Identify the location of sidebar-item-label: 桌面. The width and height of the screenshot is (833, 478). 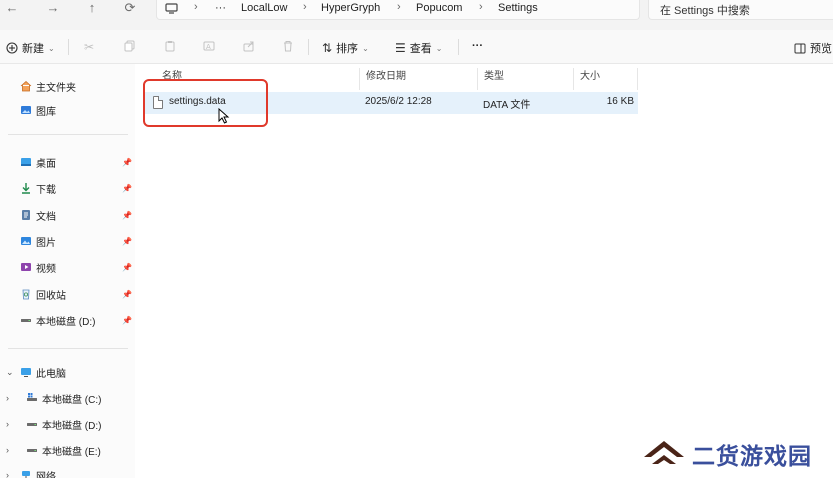
(46, 164).